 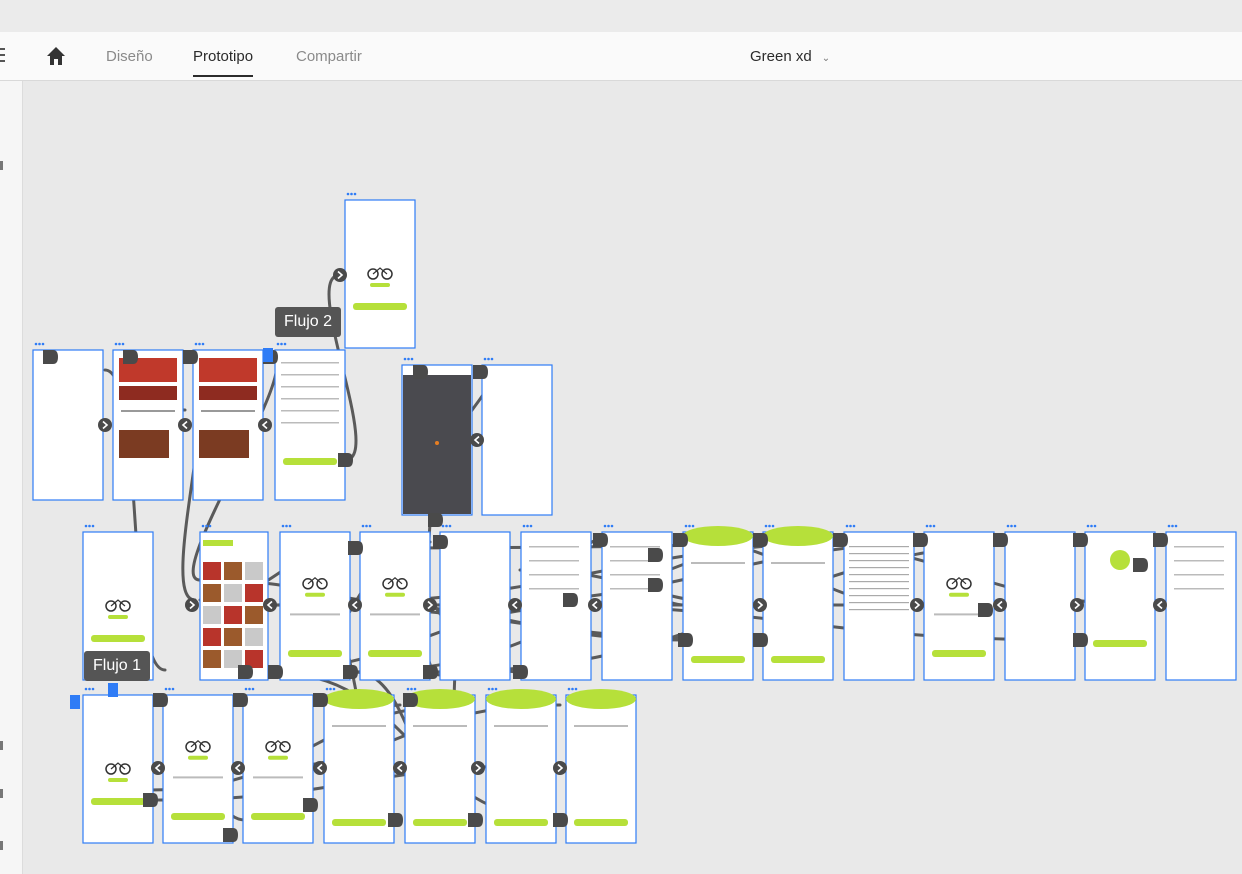 I want to click on tab-prototype: Prototipo, so click(x=223, y=62).